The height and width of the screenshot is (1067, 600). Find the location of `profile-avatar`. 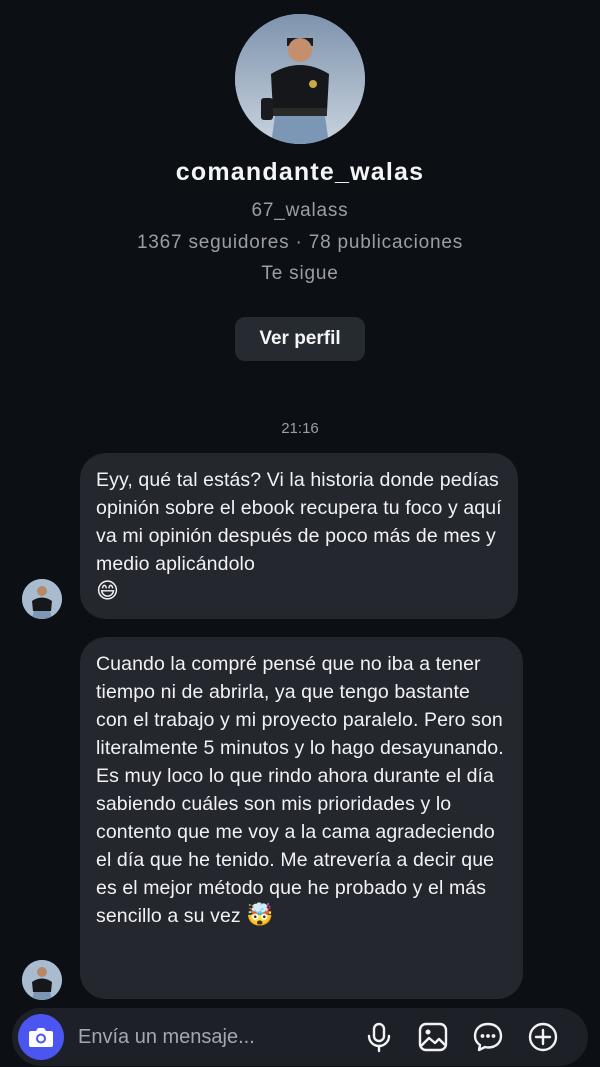

profile-avatar is located at coordinates (300, 79).